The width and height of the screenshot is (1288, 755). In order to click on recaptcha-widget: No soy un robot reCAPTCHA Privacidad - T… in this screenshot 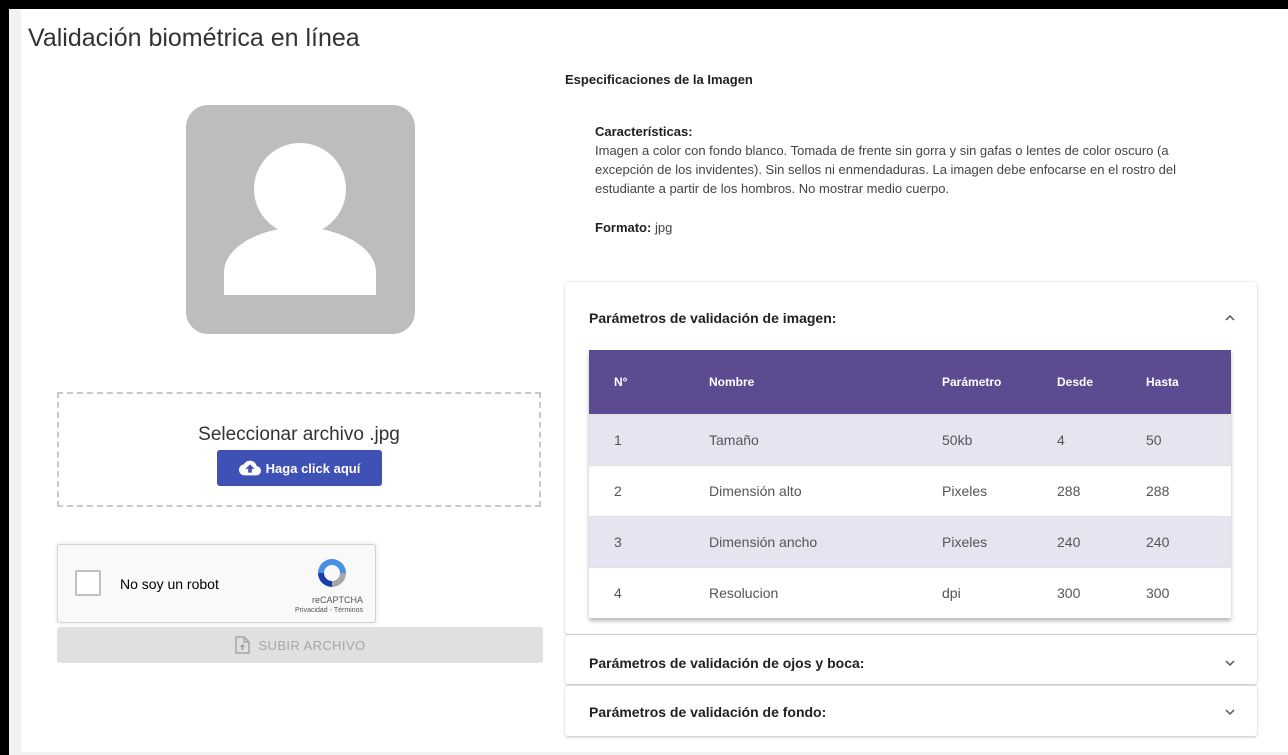, I will do `click(216, 583)`.